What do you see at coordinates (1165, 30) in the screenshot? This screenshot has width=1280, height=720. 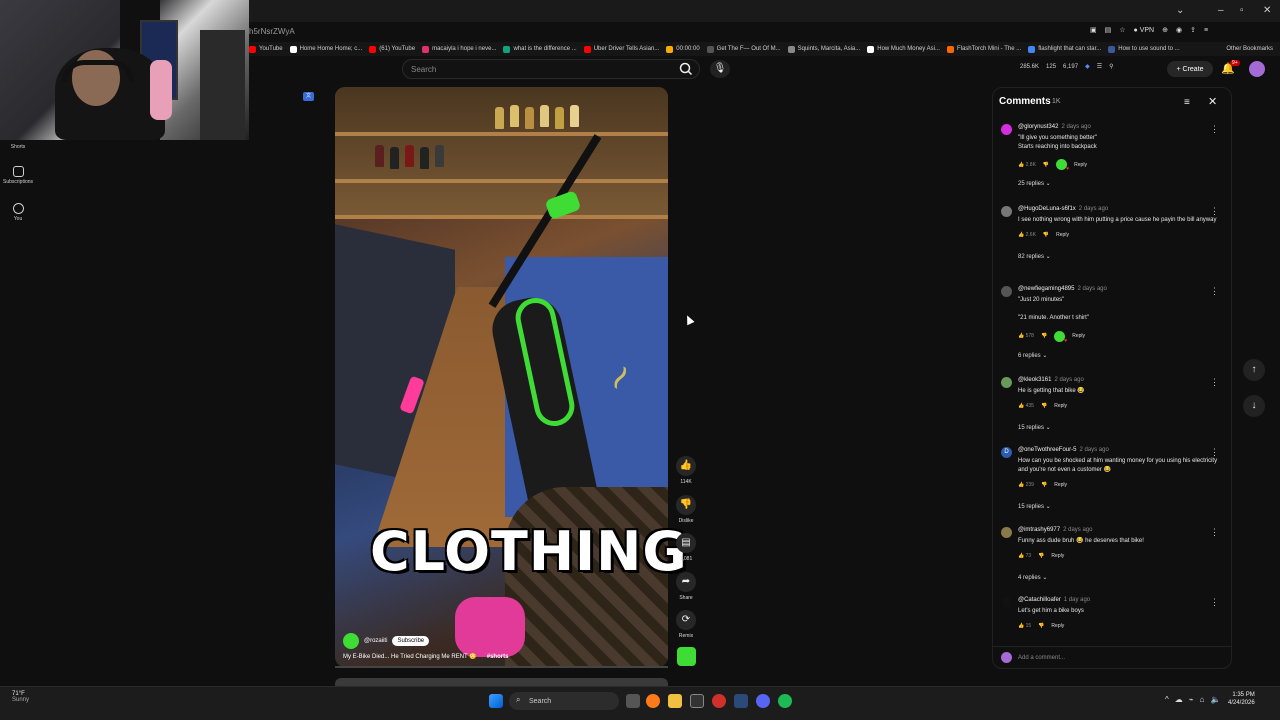 I see `extensions-icon: ⊕` at bounding box center [1165, 30].